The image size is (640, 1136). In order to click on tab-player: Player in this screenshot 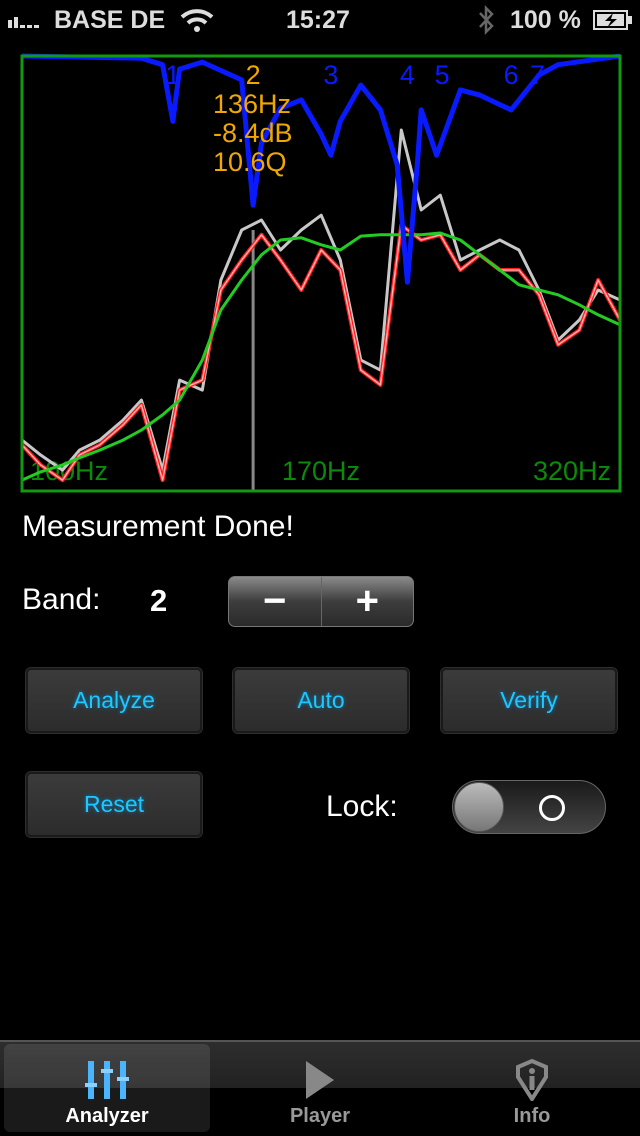, I will do `click(320, 1088)`.